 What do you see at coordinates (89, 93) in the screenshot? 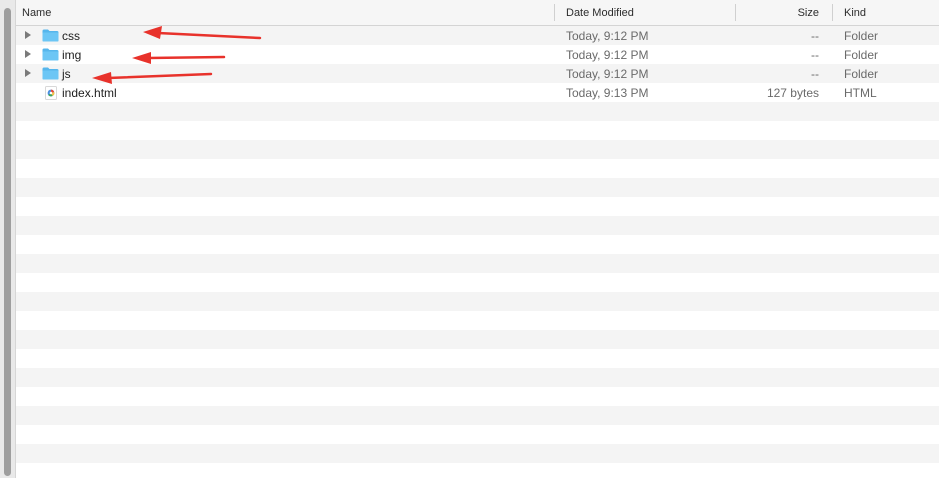
I see `file-name: index.html` at bounding box center [89, 93].